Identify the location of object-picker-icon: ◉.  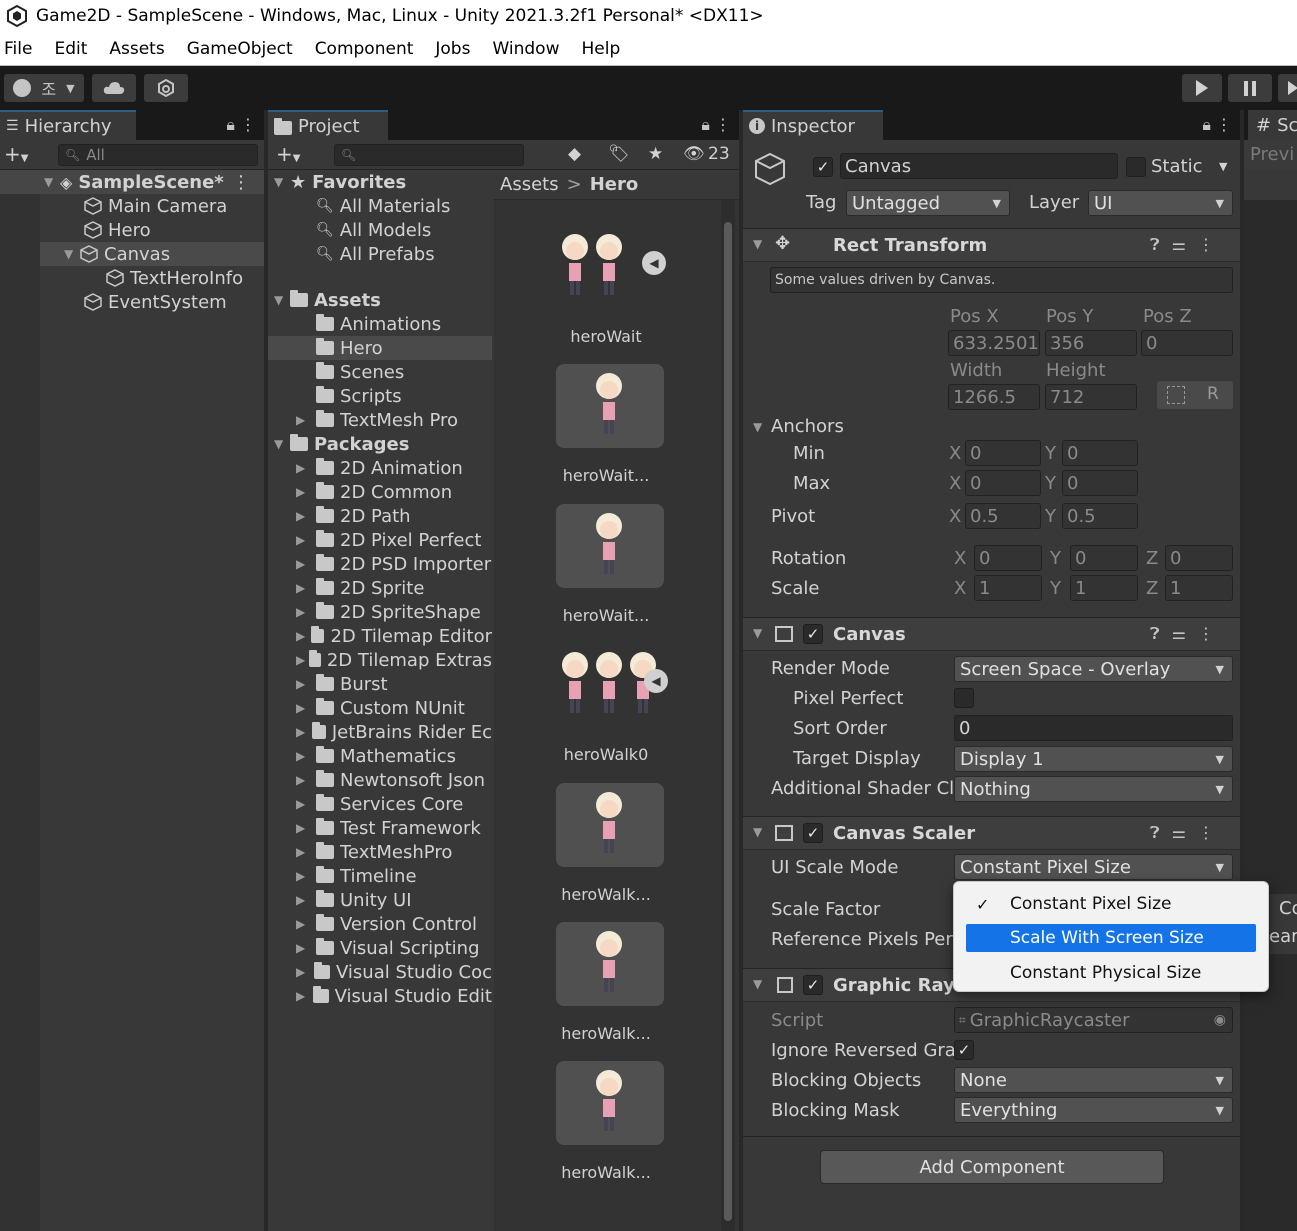
(1220, 1020).